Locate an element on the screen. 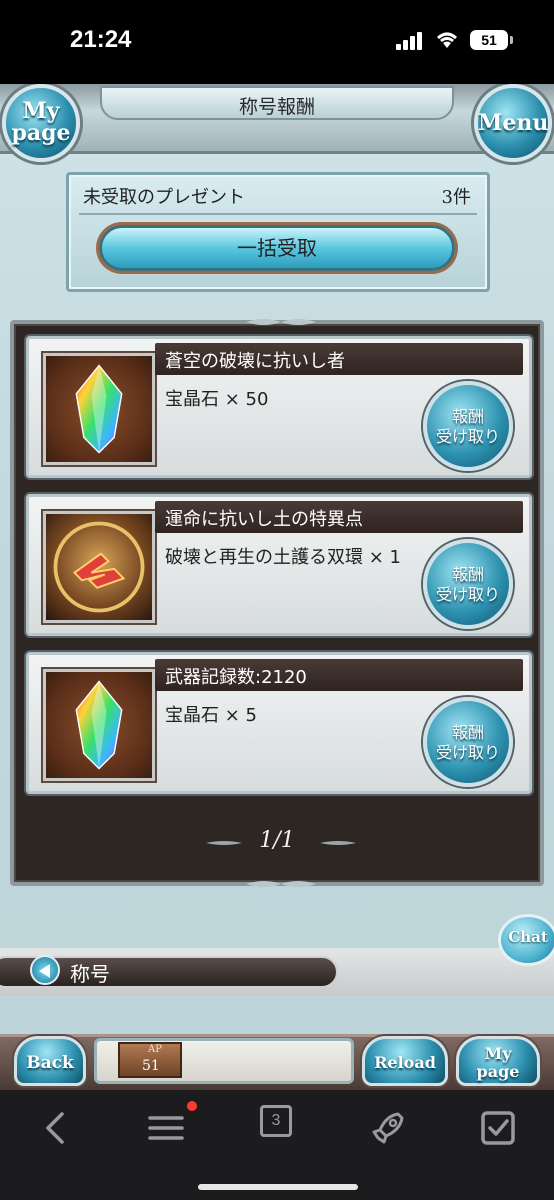 Image resolution: width=554 pixels, height=1200 pixels. footer-mypage-line2: page is located at coordinates (498, 1071).